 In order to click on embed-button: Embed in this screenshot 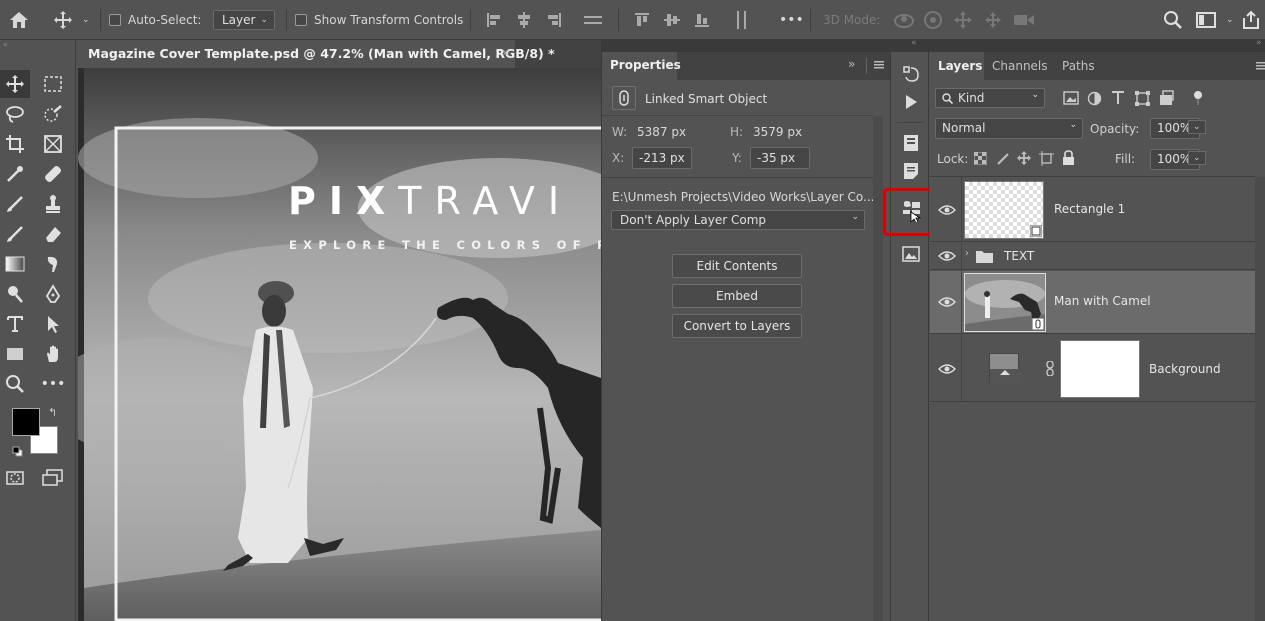, I will do `click(737, 296)`.